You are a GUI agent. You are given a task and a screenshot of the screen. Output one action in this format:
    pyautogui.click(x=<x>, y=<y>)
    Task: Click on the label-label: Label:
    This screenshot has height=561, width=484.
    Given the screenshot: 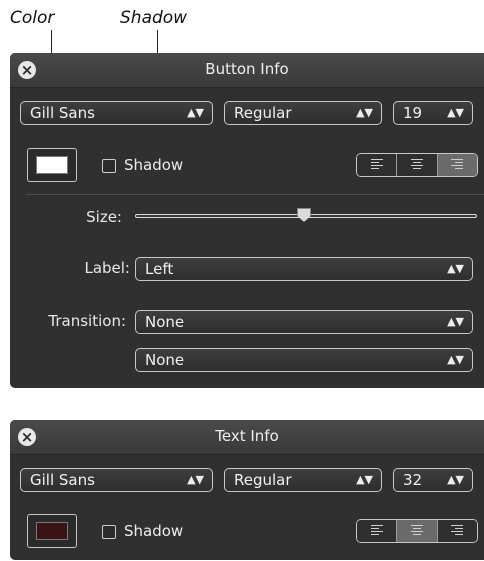 What is the action you would take?
    pyautogui.click(x=107, y=268)
    